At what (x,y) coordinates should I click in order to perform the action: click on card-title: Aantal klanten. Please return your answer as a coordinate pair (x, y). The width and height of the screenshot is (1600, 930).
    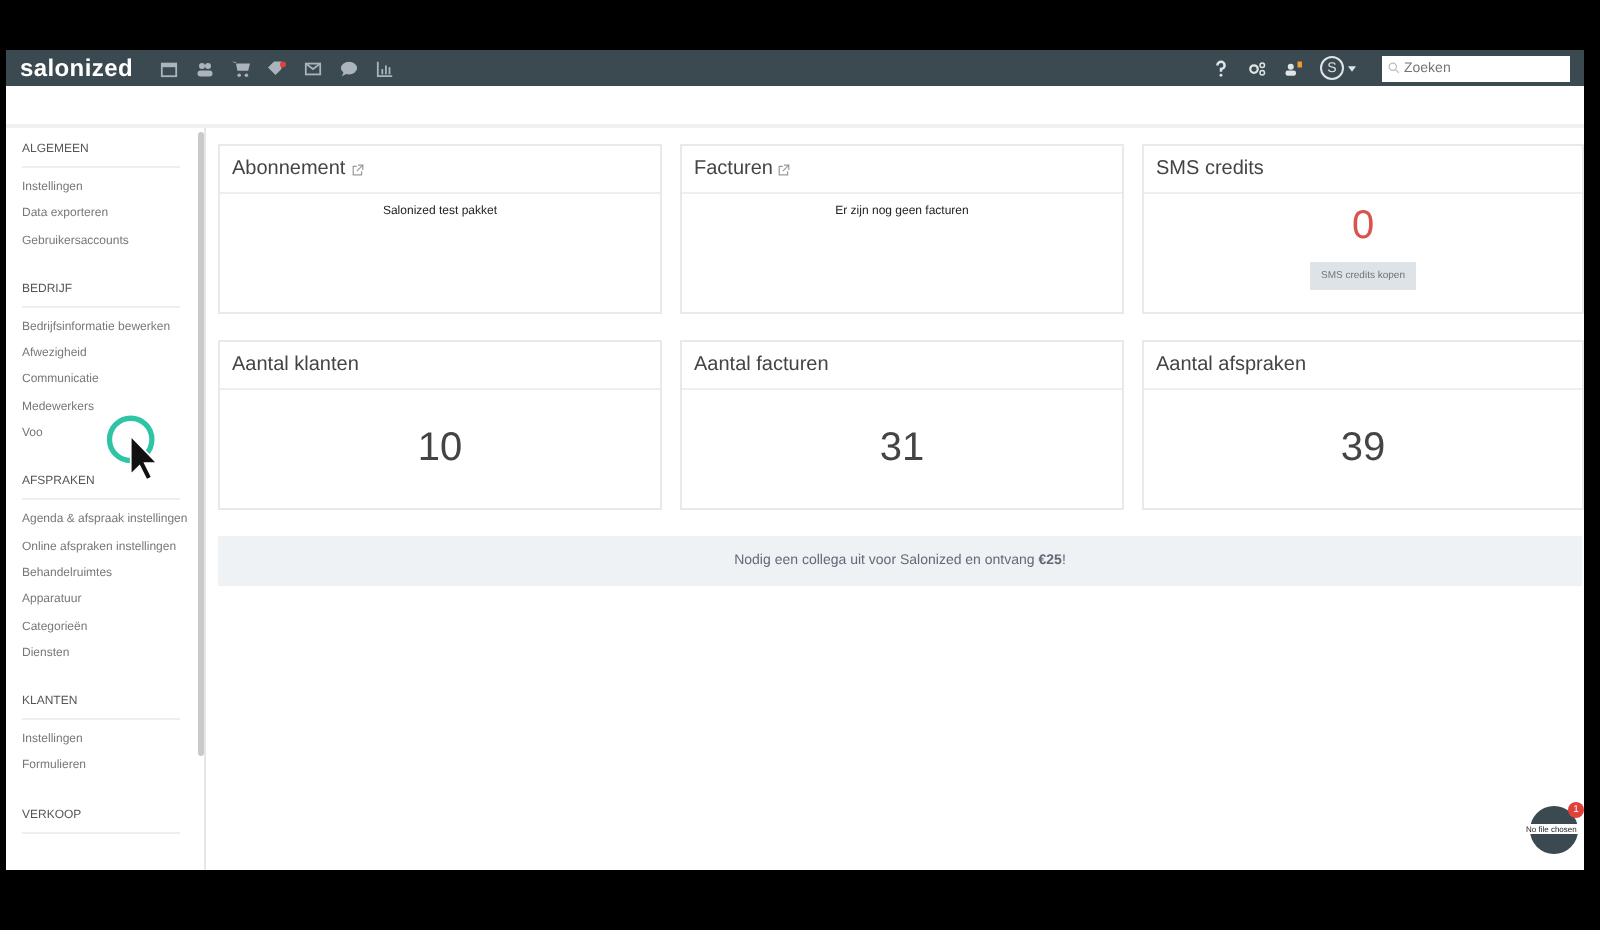
    Looking at the image, I should click on (295, 365).